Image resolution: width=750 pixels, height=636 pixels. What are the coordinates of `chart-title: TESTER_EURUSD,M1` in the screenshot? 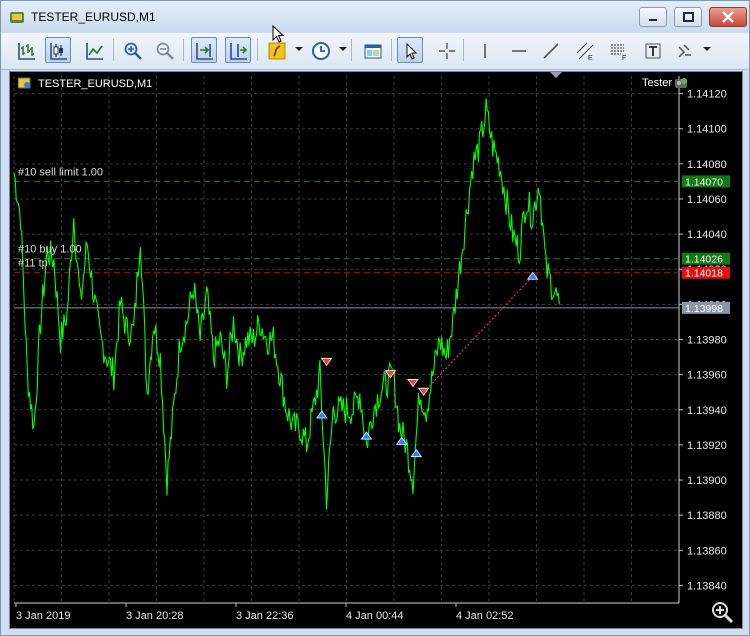 It's located at (95, 84).